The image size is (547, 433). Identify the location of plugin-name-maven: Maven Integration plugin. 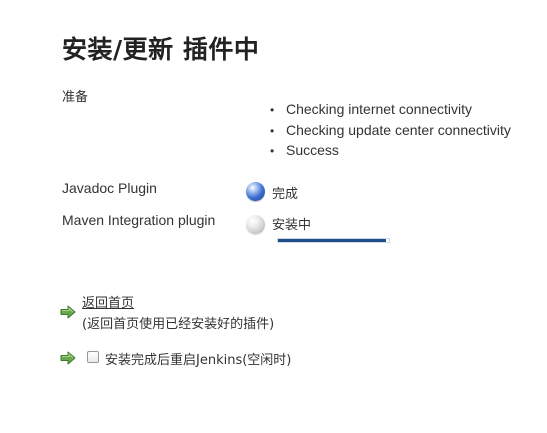
(139, 220).